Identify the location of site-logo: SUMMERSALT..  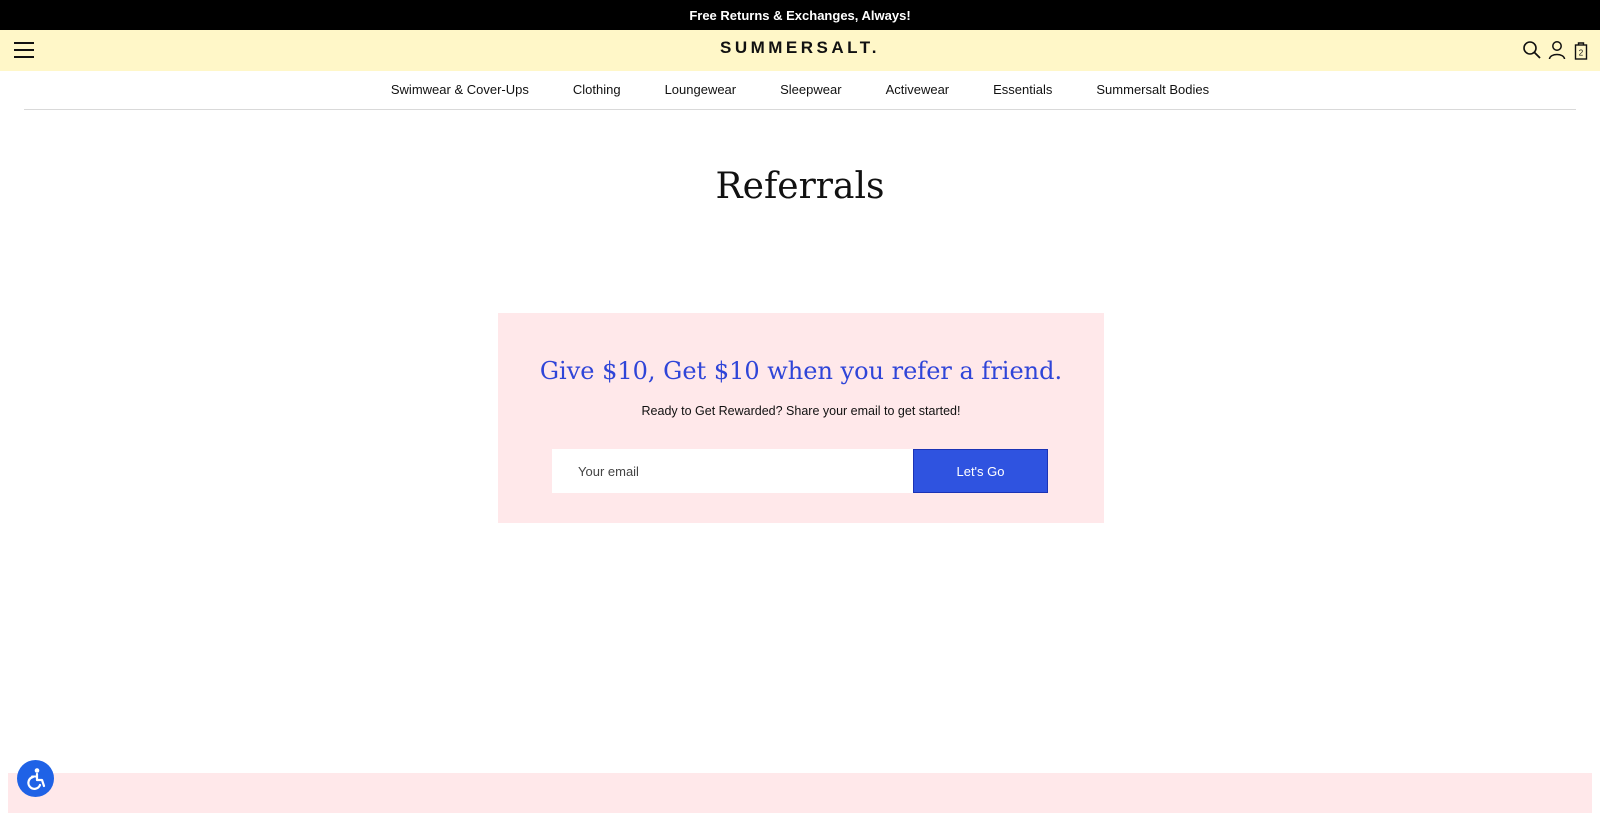
(800, 48).